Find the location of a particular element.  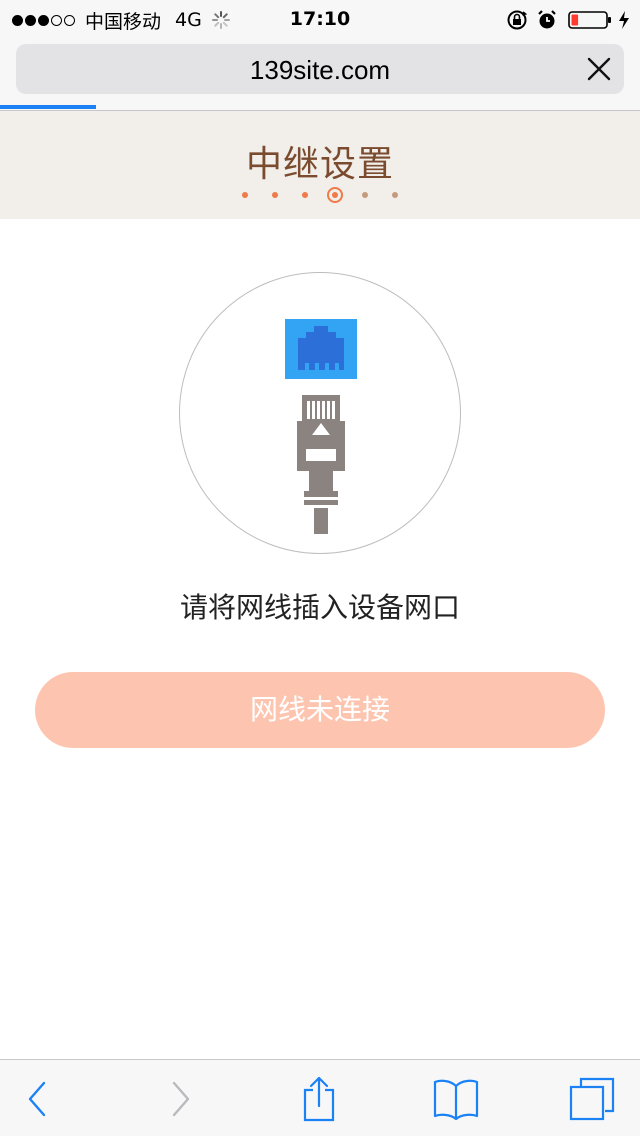

page-title: 中继设置 is located at coordinates (319, 164).